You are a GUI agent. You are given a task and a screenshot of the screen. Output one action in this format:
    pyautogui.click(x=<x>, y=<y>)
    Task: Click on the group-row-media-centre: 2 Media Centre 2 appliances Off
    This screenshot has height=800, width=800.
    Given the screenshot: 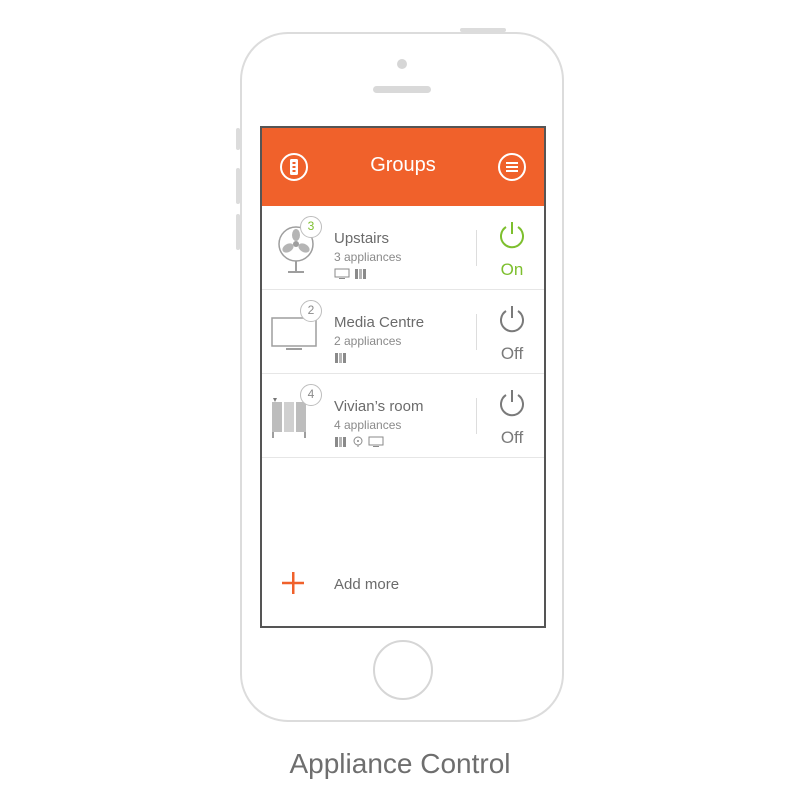 What is the action you would take?
    pyautogui.click(x=403, y=332)
    